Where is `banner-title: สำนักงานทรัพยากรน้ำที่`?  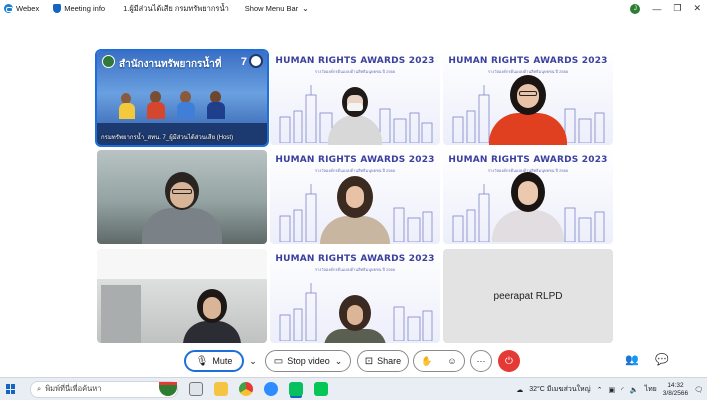
banner-title: สำนักงานทรัพยากรน้ำที่ is located at coordinates (170, 64).